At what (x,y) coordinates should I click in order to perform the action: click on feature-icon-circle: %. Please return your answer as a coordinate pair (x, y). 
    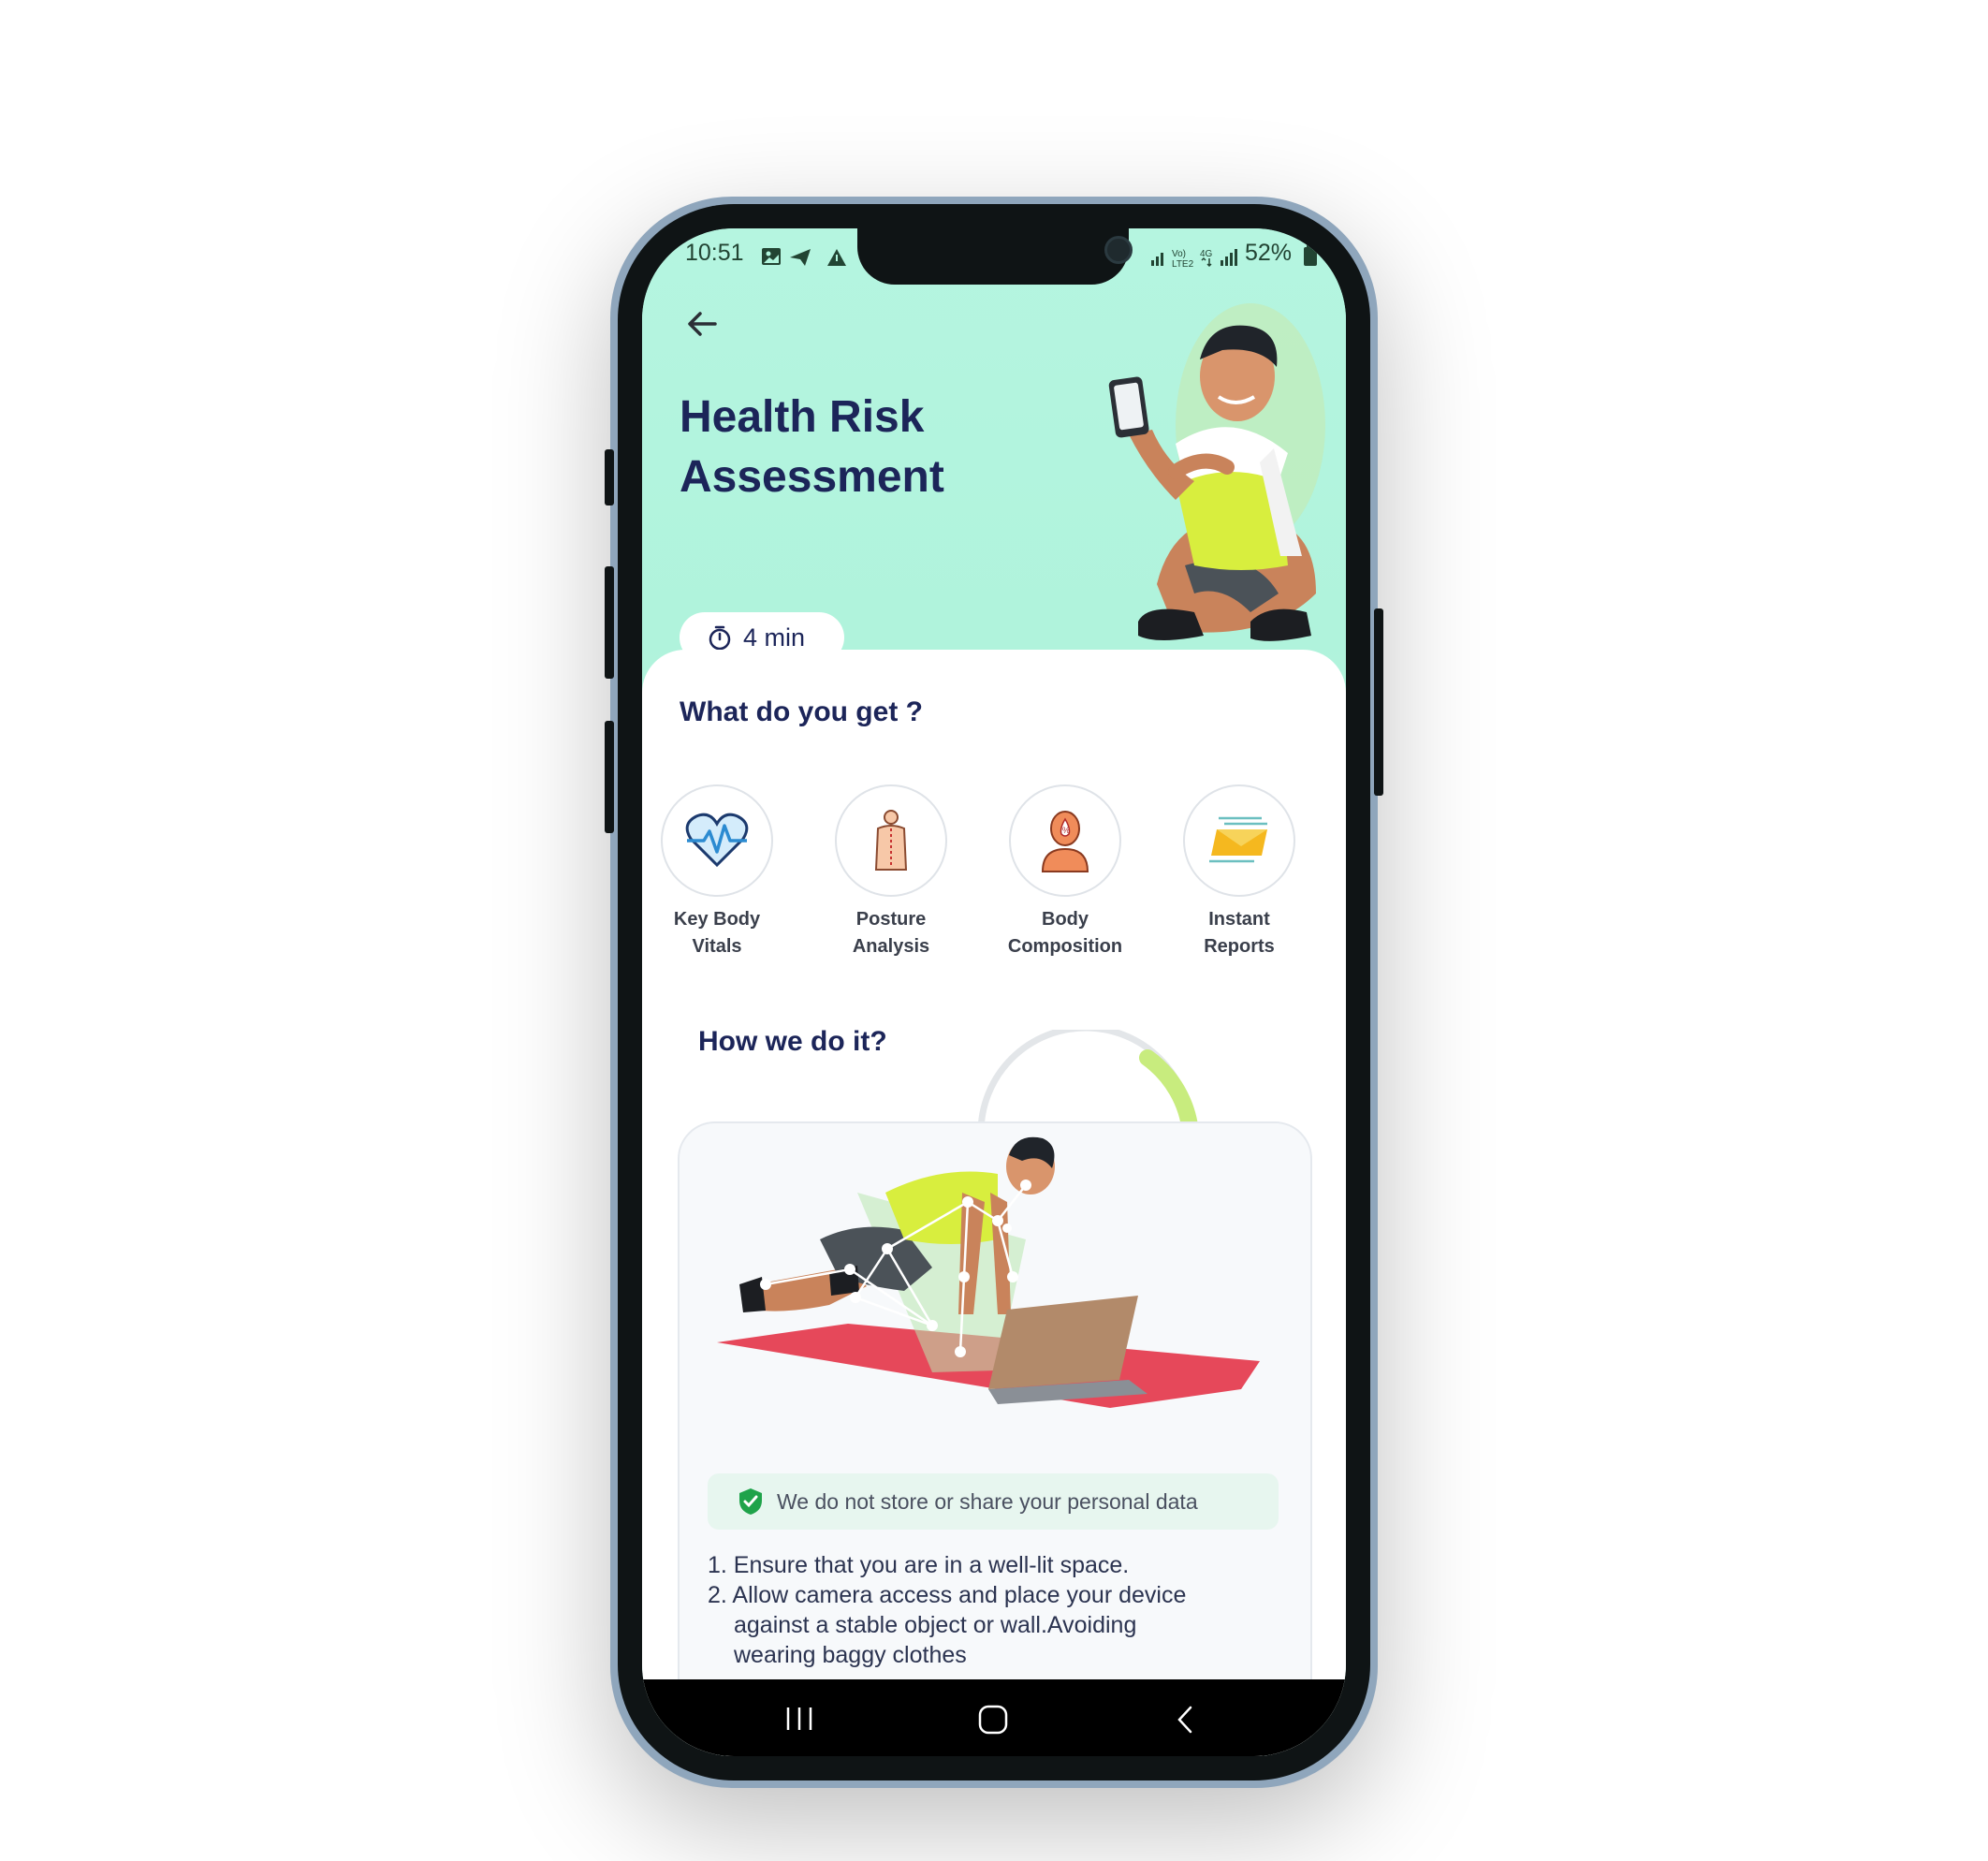
    Looking at the image, I should click on (1065, 841).